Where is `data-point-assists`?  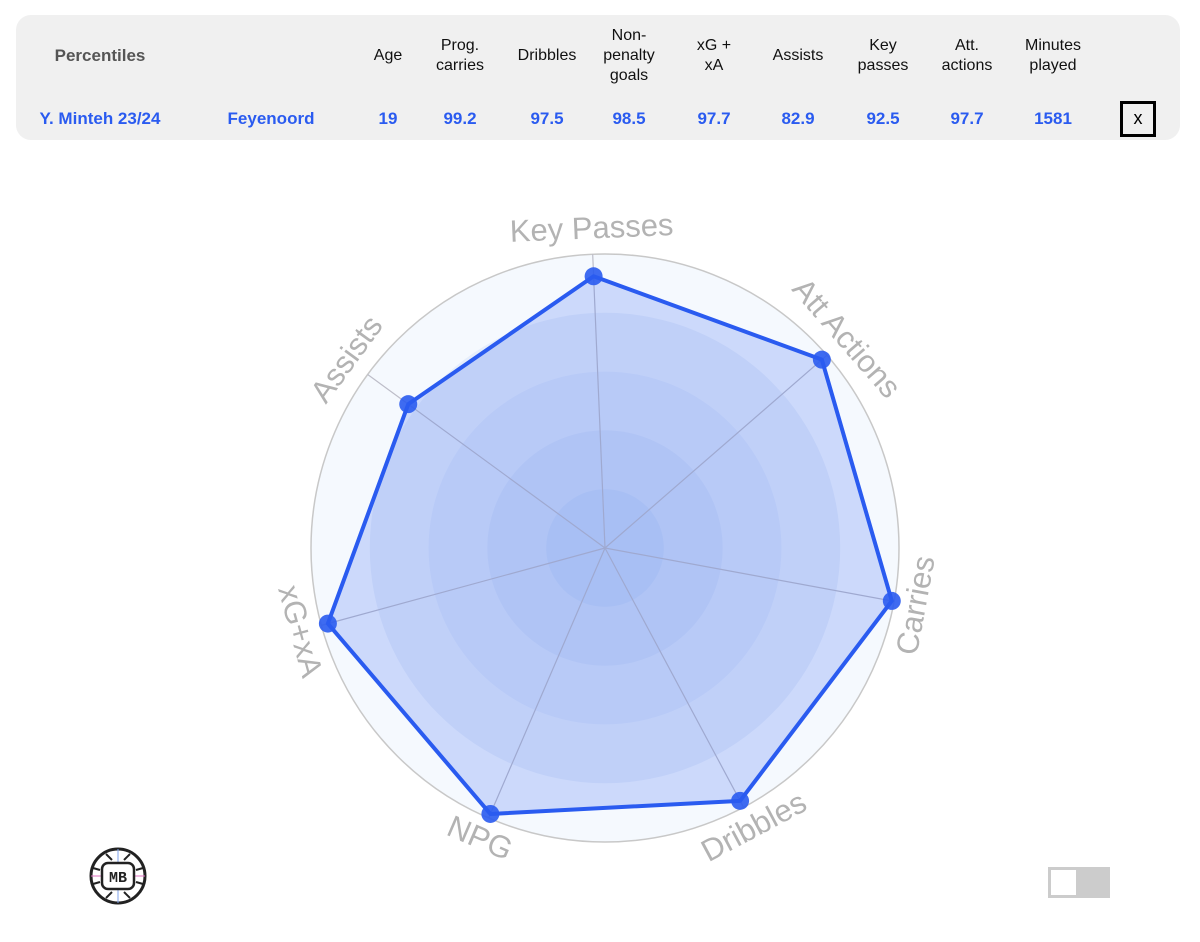 data-point-assists is located at coordinates (408, 404).